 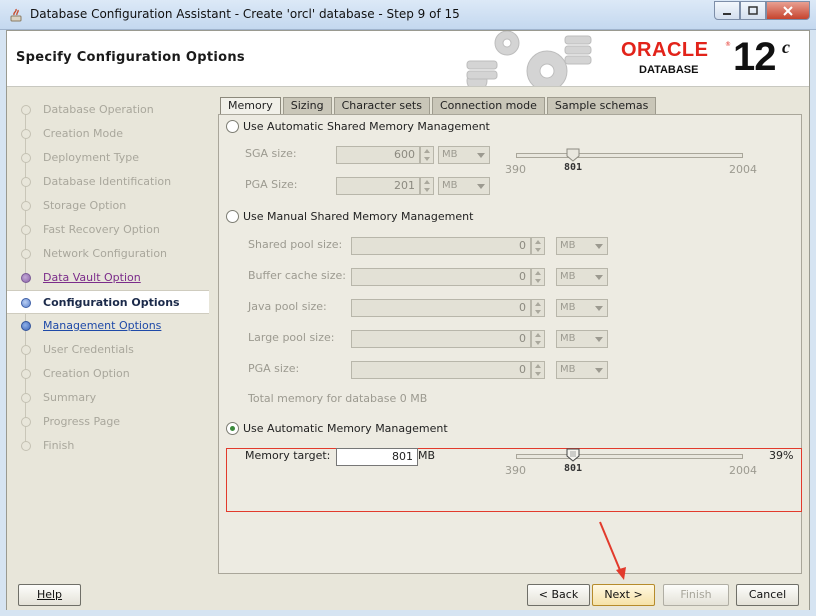 What do you see at coordinates (515, 470) in the screenshot?
I see `amm-slider-min: 390` at bounding box center [515, 470].